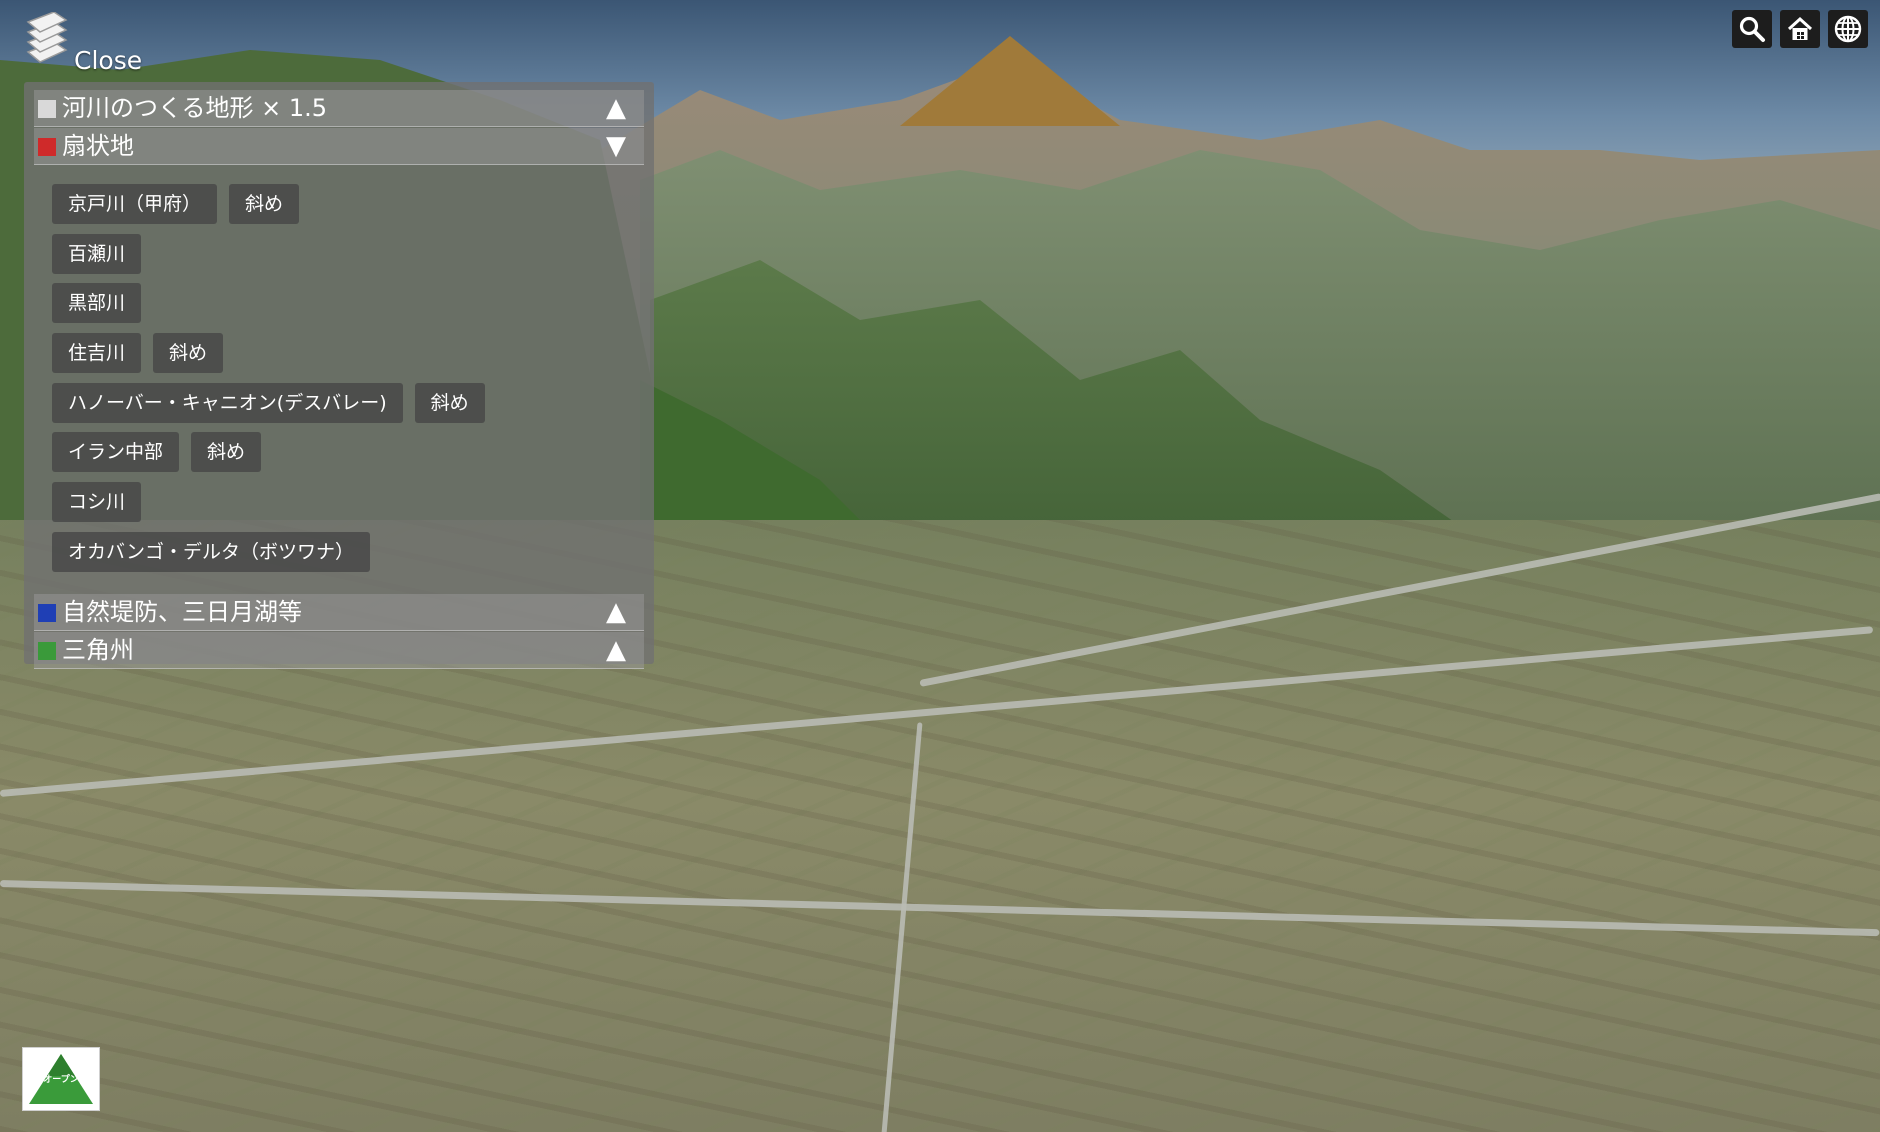 This screenshot has width=1880, height=1132. I want to click on search-button, so click(1752, 29).